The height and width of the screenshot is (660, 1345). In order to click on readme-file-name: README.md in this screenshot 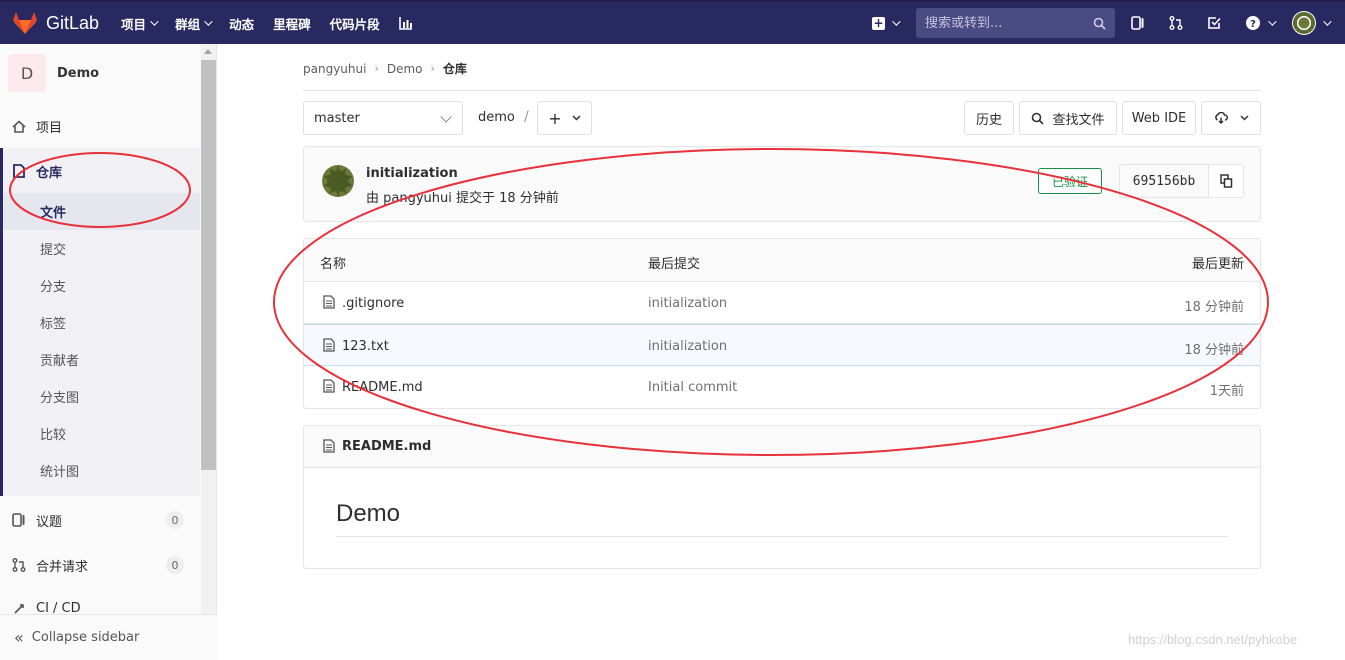, I will do `click(386, 446)`.